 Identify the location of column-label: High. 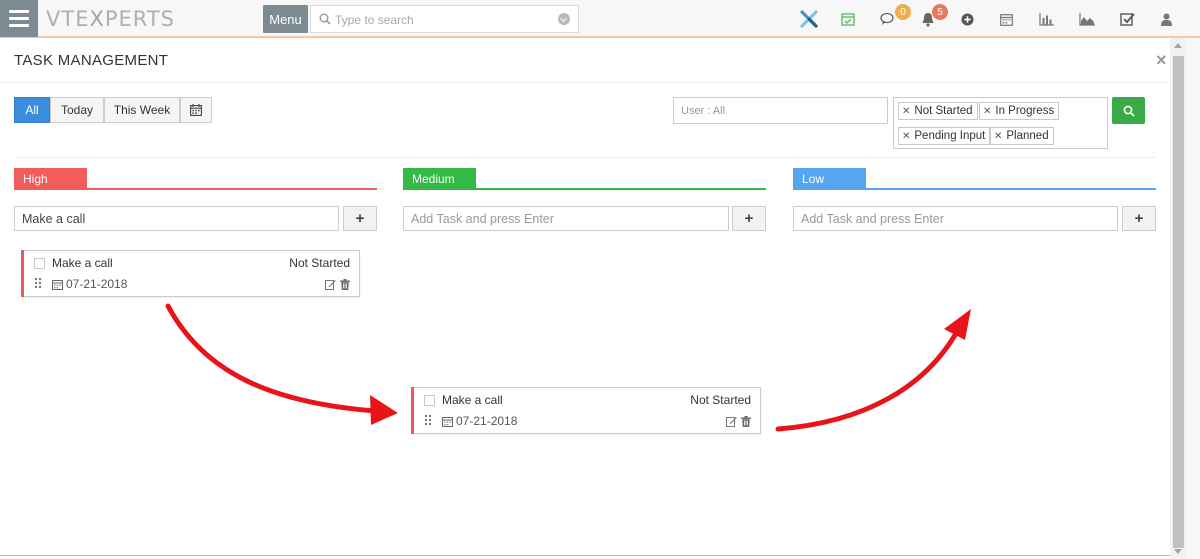
(50, 179).